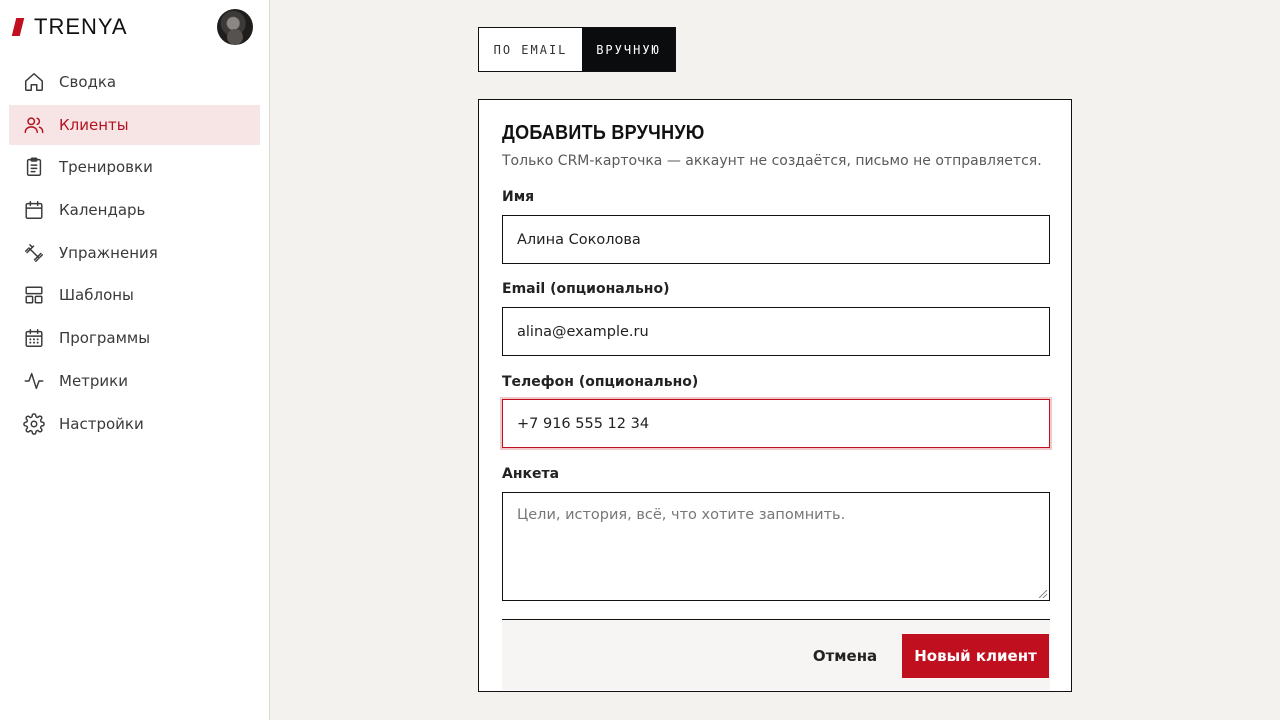 The image size is (1280, 720). Describe the element at coordinates (34, 338) in the screenshot. I see `calendar-grid-icon` at that location.